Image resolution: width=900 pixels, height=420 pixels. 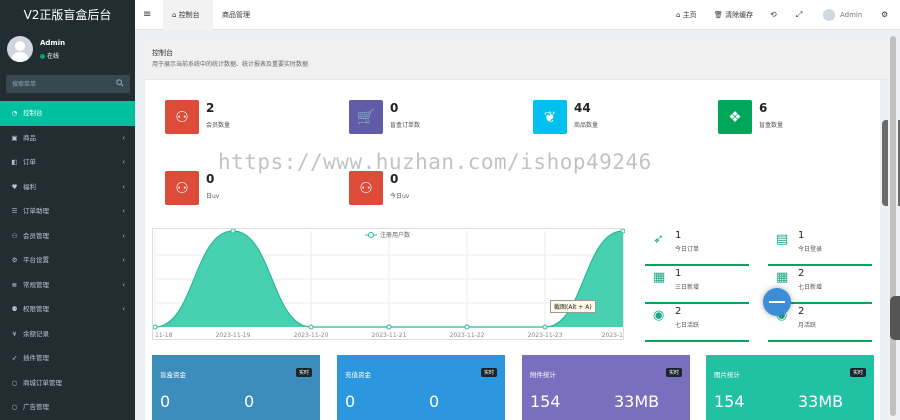 What do you see at coordinates (517, 15) in the screenshot?
I see `topbar: ≡ ⌂ 控制台 商品管理 ⌂ 主页 🗑 清除缓存 ⟲ ⤢ Admin ⚙` at bounding box center [517, 15].